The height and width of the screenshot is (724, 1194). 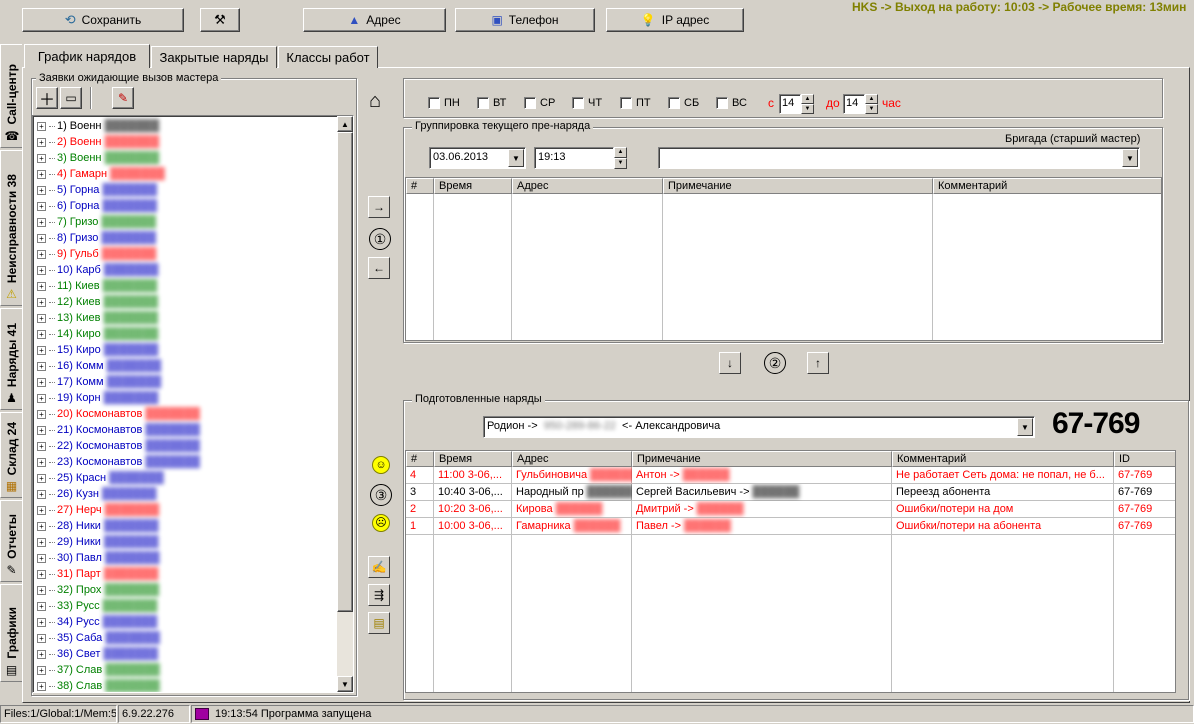 I want to click on list-item: +35) Саба ███████, so click(x=96, y=638).